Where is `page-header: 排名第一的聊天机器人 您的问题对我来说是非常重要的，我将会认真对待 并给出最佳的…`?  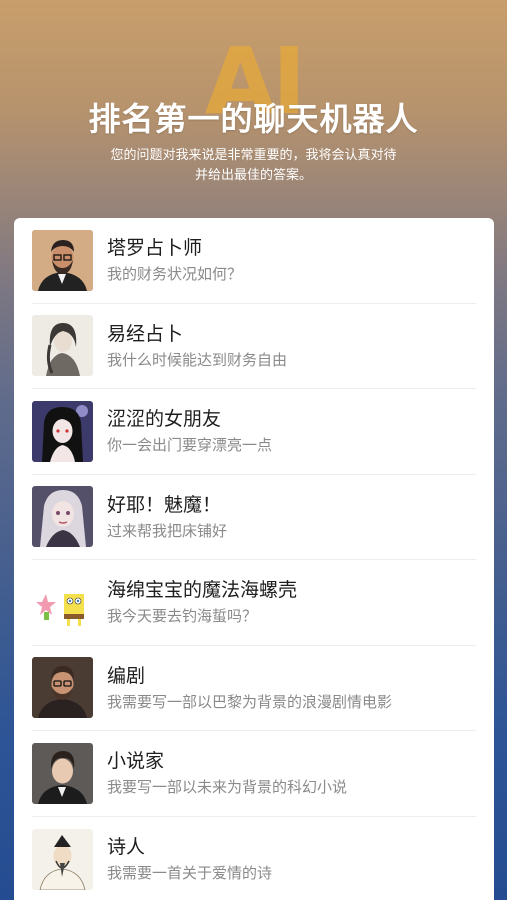 page-header: 排名第一的聊天机器人 您的问题对我来说是非常重要的，我将会认真对待 并给出最佳的… is located at coordinates (253, 140).